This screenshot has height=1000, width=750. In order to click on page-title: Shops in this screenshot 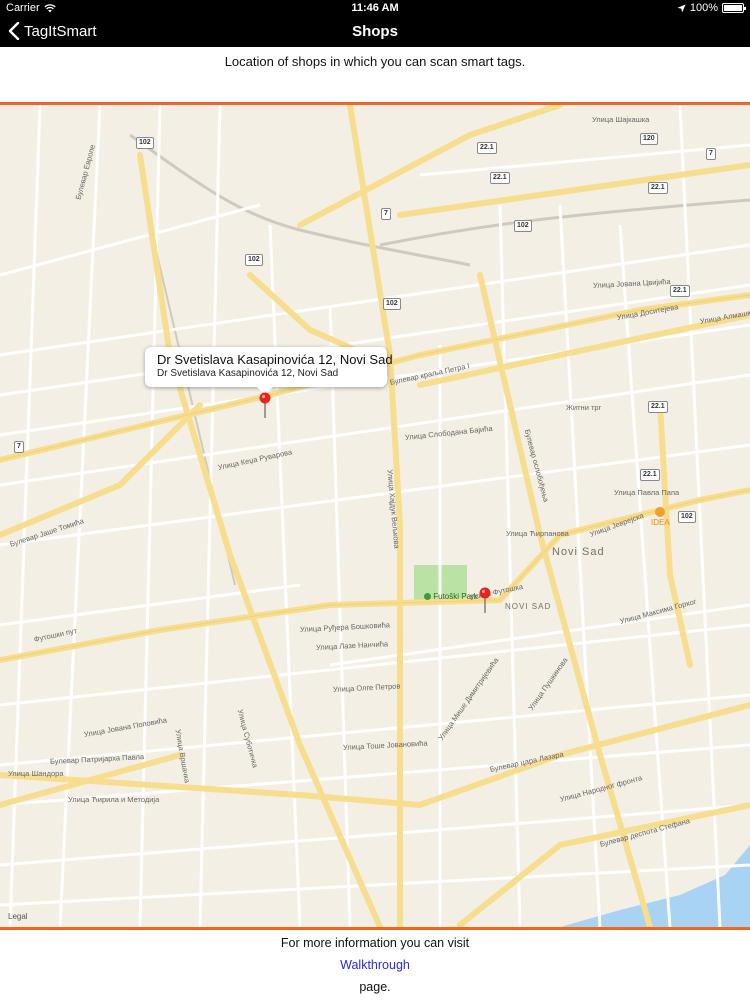, I will do `click(375, 31)`.